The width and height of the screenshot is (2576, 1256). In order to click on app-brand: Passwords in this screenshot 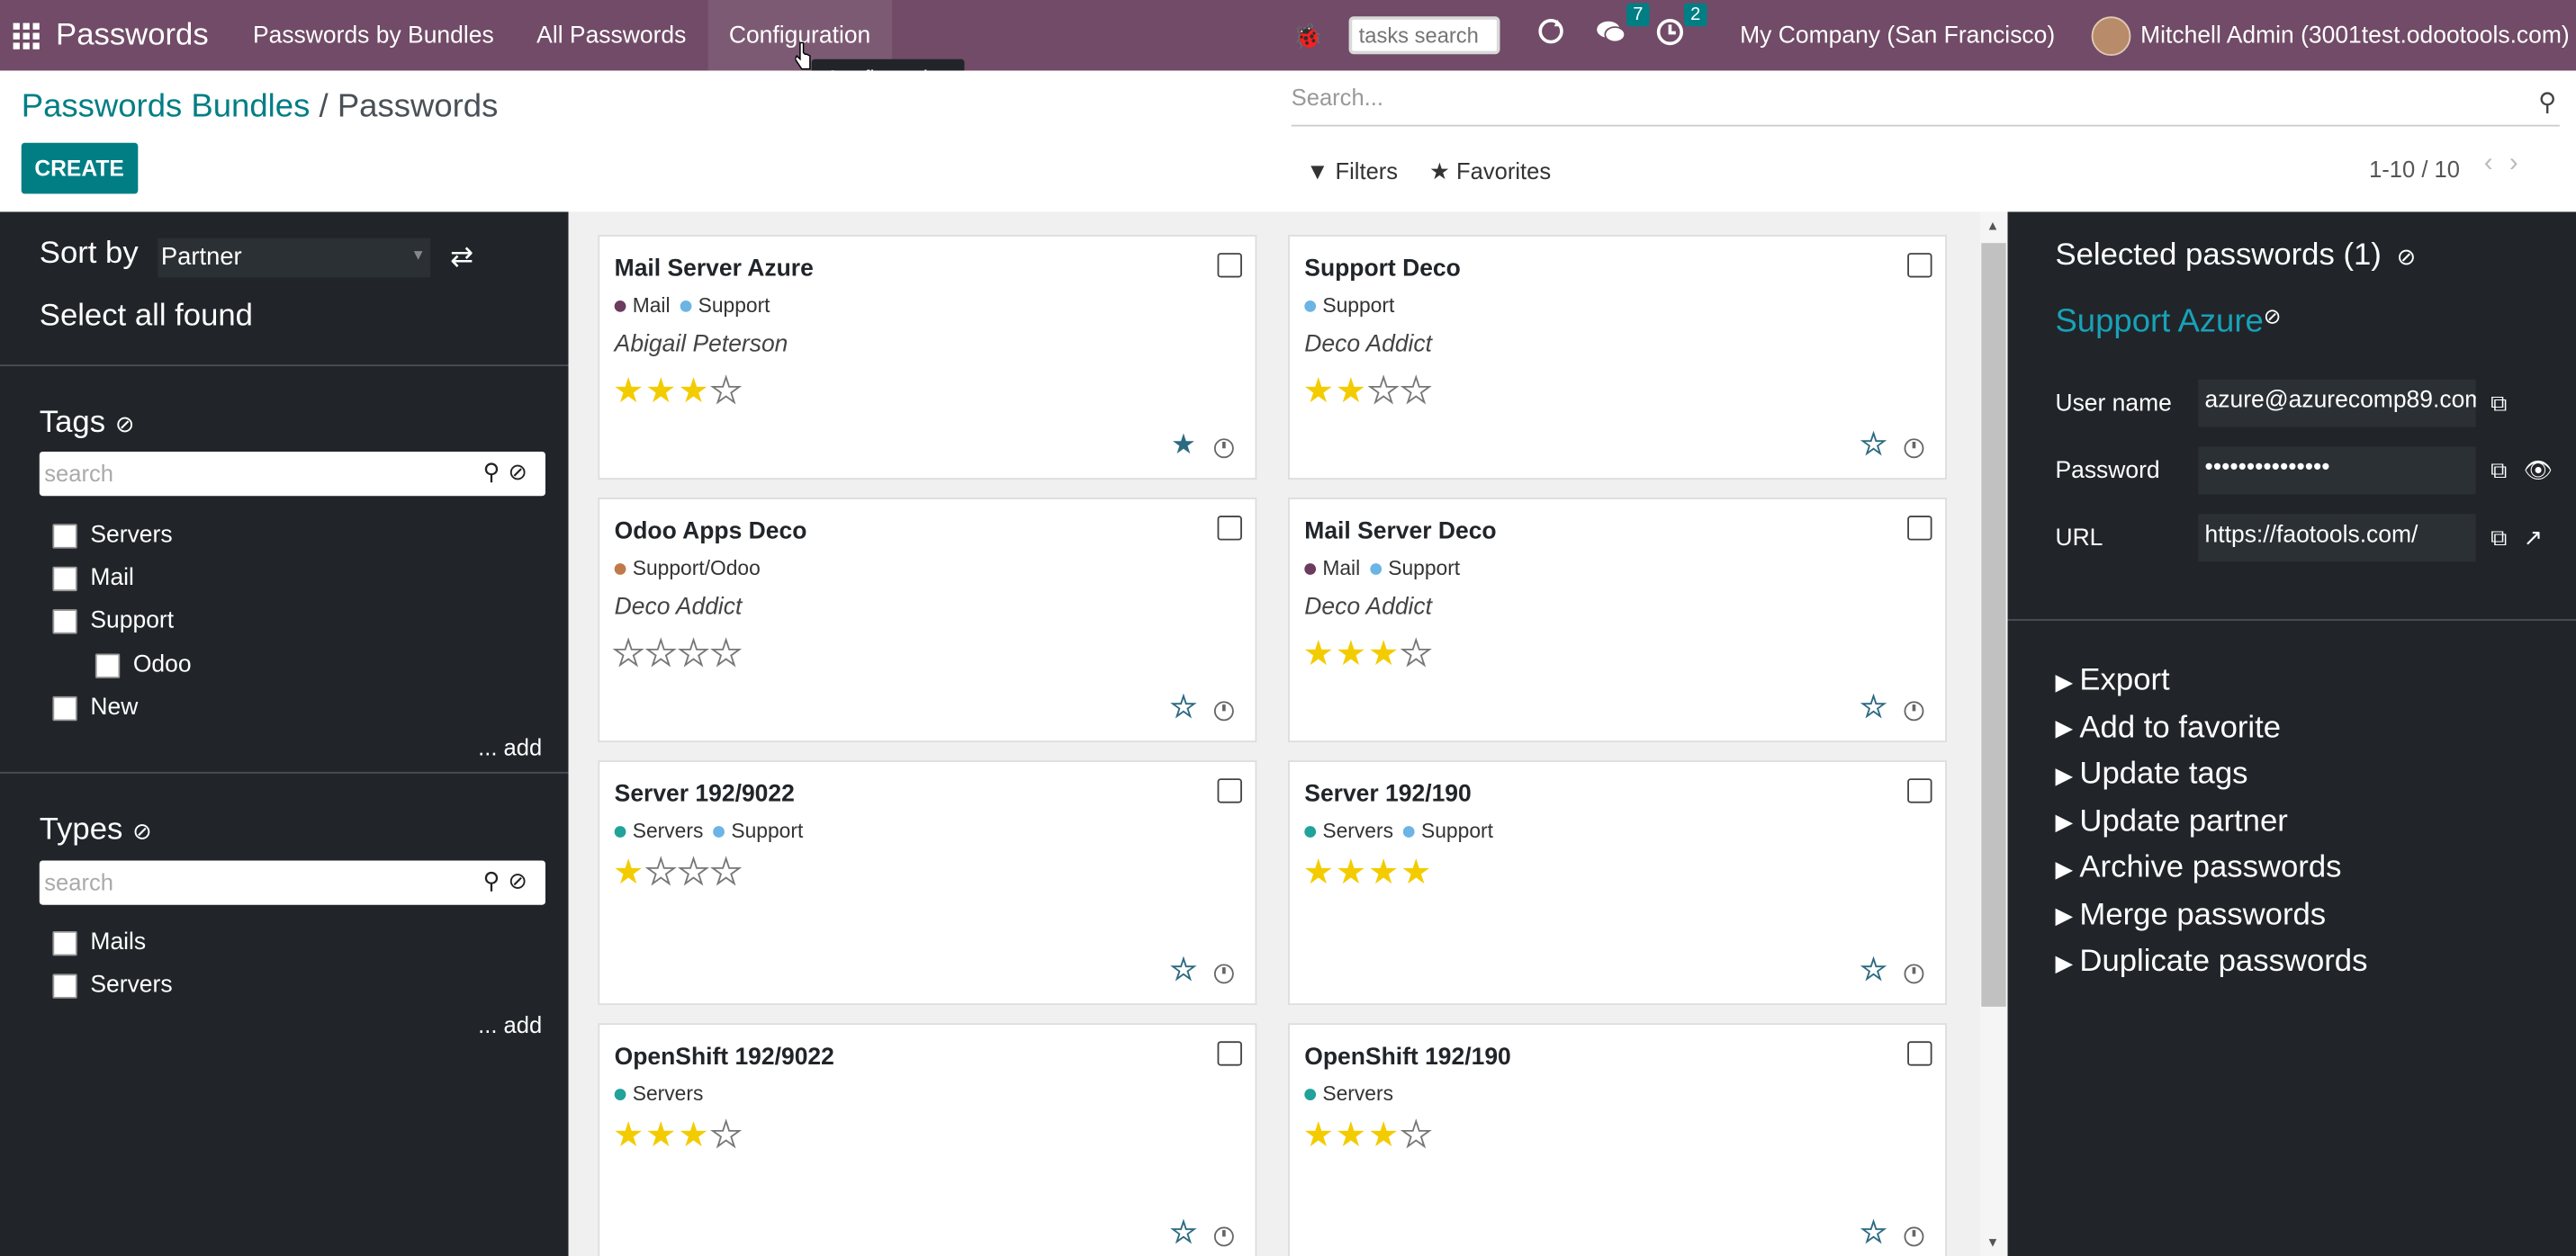, I will do `click(132, 35)`.